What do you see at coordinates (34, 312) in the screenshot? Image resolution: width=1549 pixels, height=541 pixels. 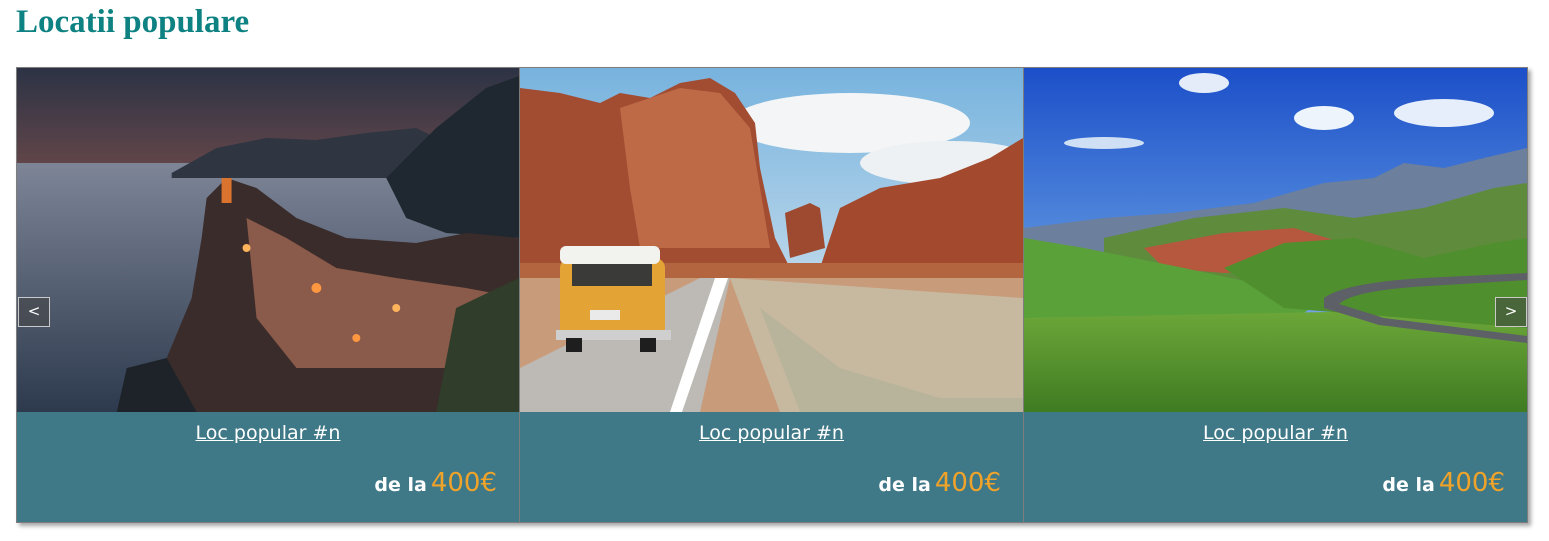 I see `carousel-prev-button: <` at bounding box center [34, 312].